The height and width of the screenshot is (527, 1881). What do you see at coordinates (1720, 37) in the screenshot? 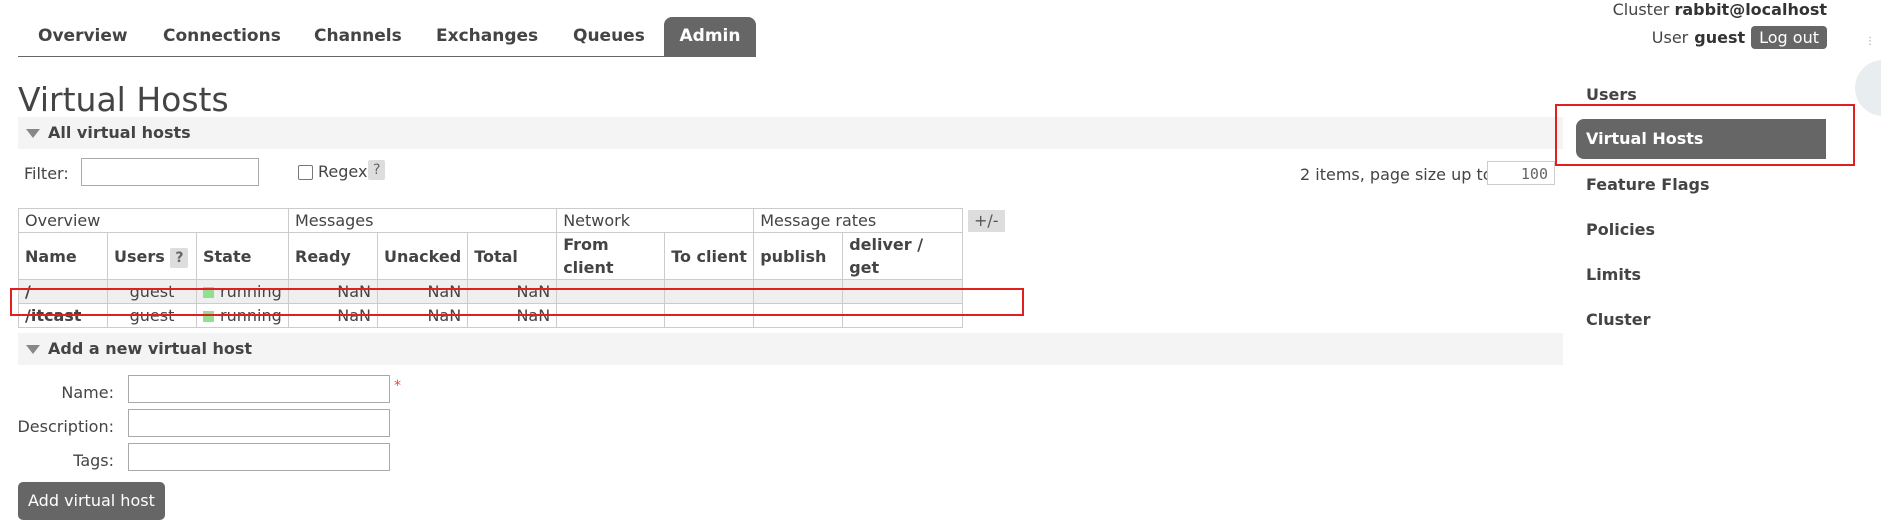
I see `user-name: guest` at bounding box center [1720, 37].